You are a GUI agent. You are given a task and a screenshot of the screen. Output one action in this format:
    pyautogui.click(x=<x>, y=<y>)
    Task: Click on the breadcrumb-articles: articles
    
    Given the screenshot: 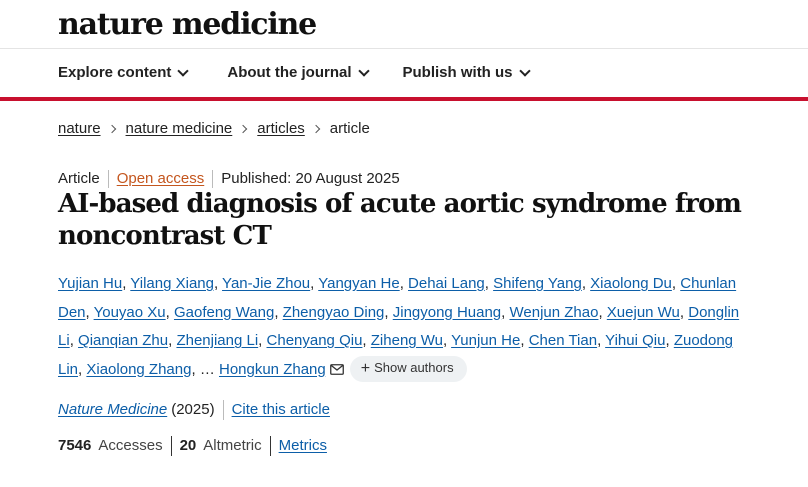 What is the action you would take?
    pyautogui.click(x=281, y=129)
    